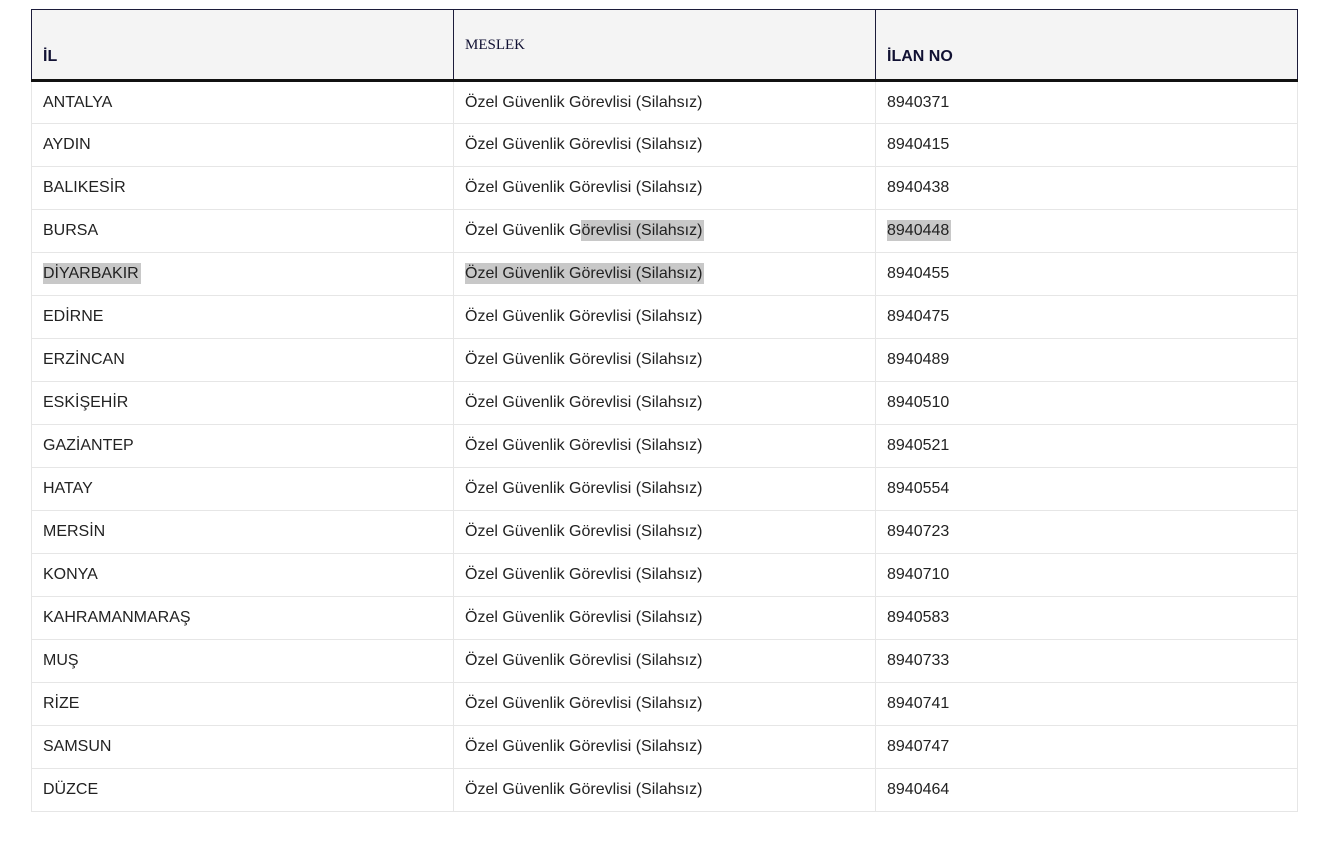  What do you see at coordinates (242, 145) in the screenshot?
I see `cell-il: AYDIN` at bounding box center [242, 145].